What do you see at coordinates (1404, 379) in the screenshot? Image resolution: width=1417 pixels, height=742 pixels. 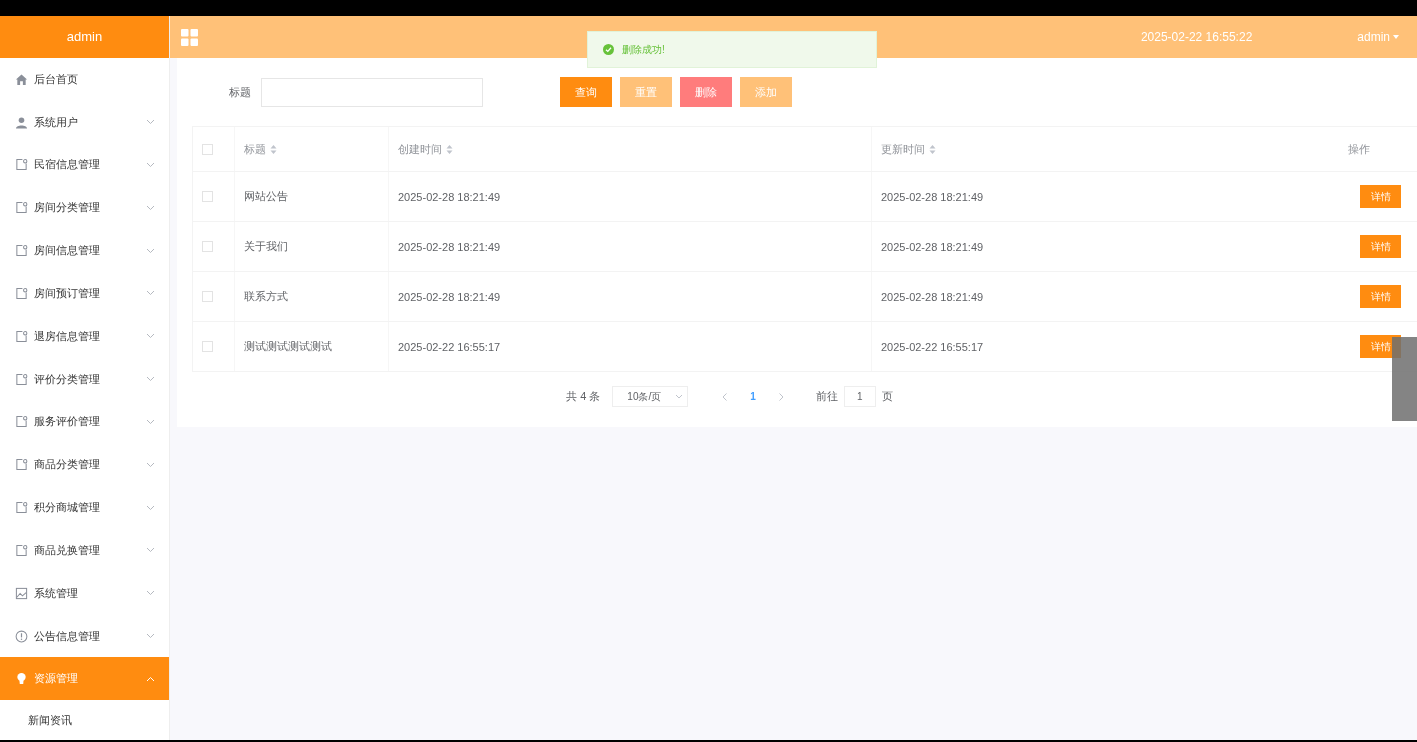 I see `scroll-overlay` at bounding box center [1404, 379].